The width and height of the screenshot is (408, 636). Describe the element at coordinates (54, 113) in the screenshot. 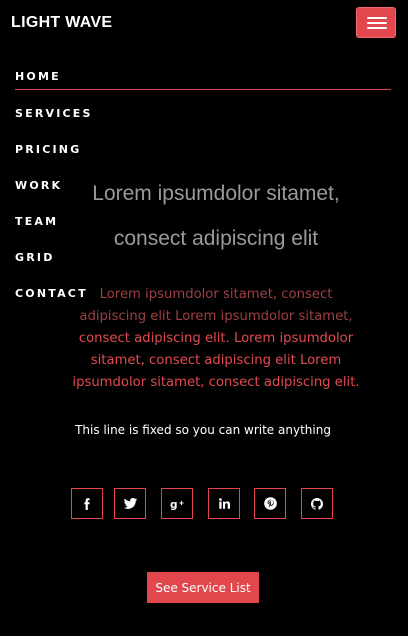

I see `nav-item-services: SERVICES` at that location.